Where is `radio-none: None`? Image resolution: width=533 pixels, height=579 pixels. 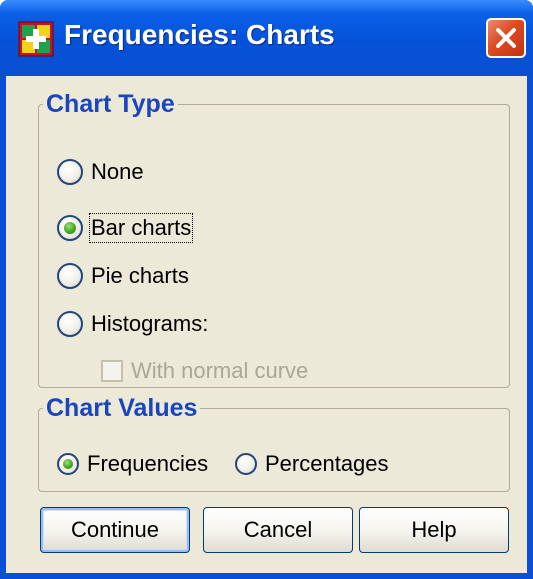
radio-none: None is located at coordinates (100, 172).